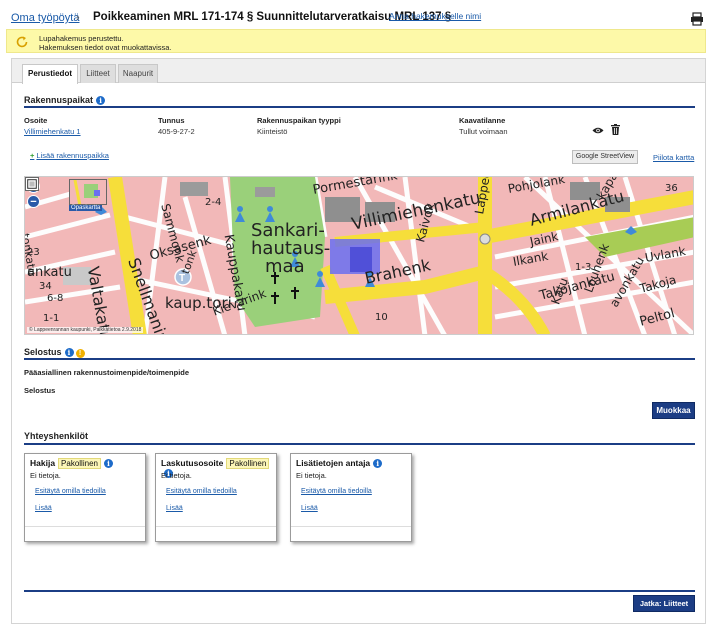  What do you see at coordinates (45, 286) in the screenshot?
I see `map-label: 34` at bounding box center [45, 286].